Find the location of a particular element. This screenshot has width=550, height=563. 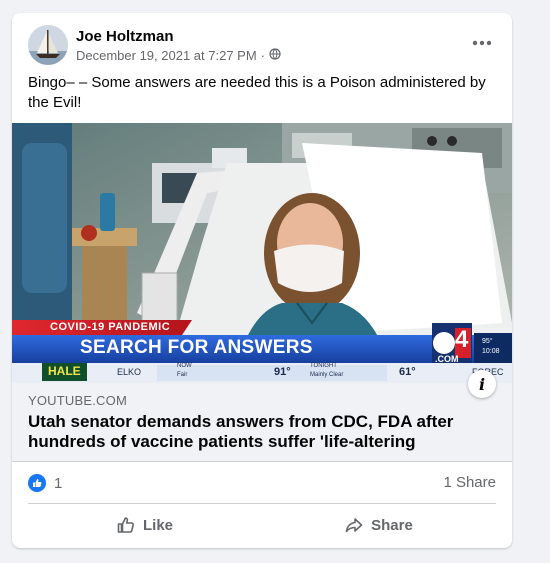

share-arrow-icon is located at coordinates (354, 525).